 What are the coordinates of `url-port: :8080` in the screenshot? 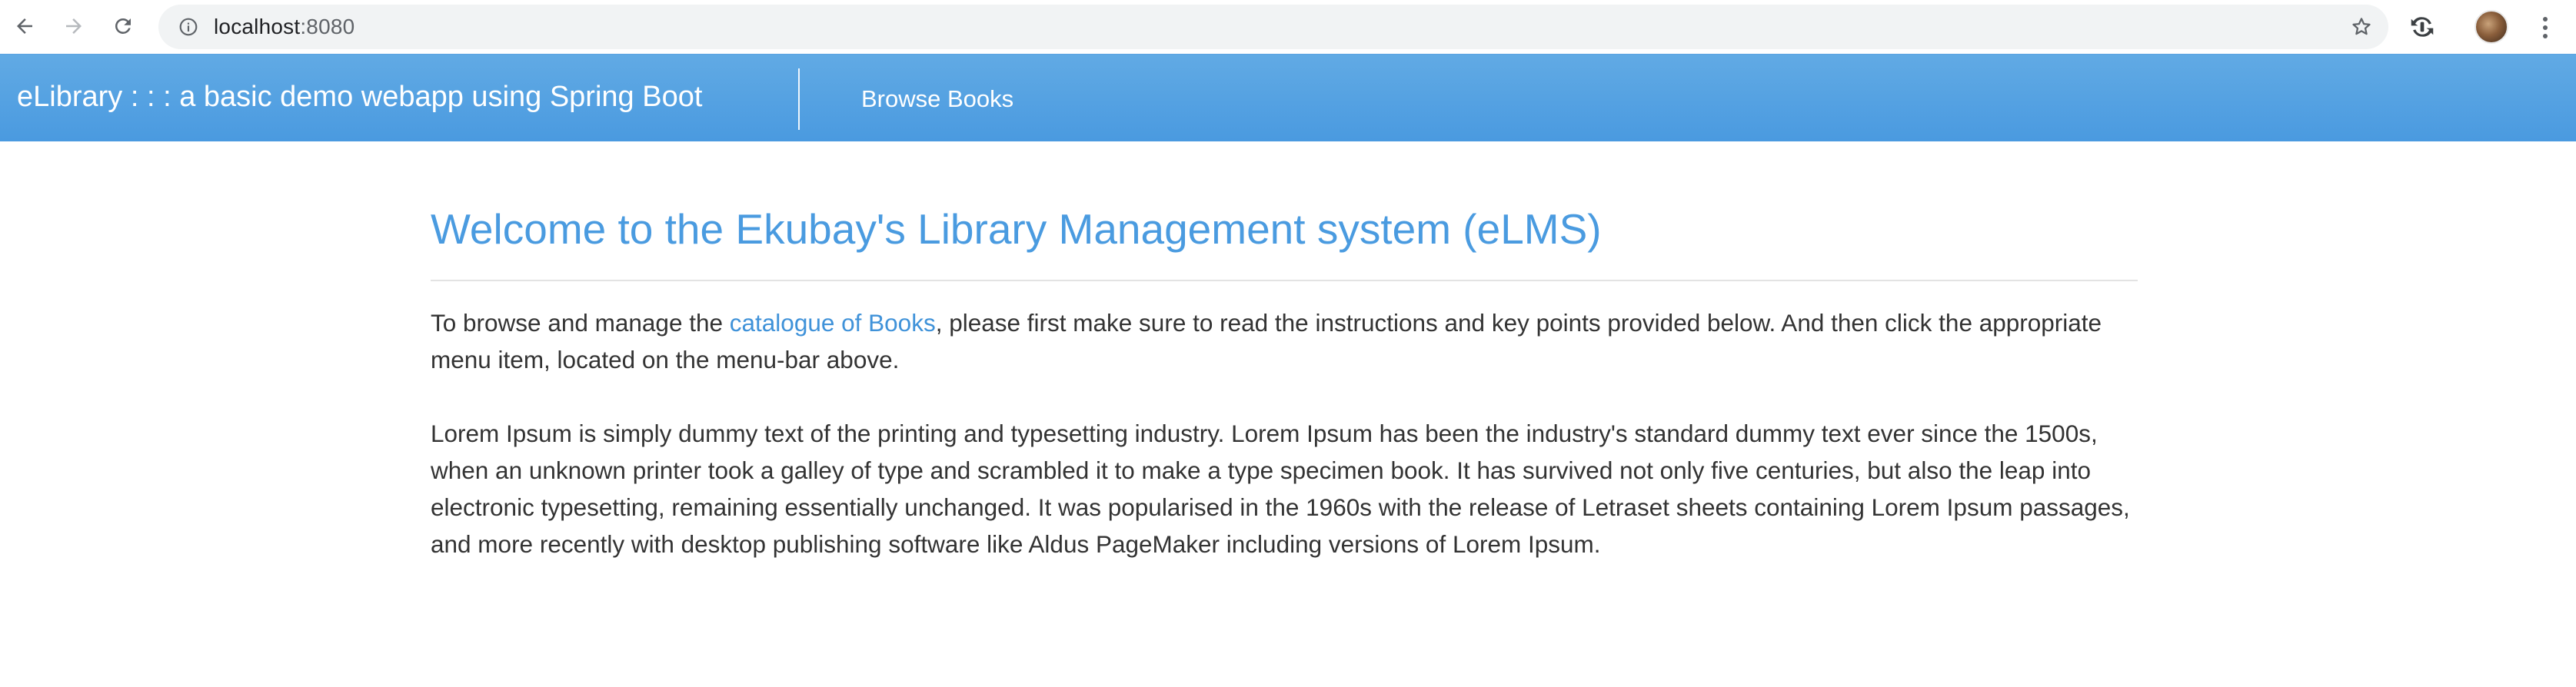 It's located at (327, 26).